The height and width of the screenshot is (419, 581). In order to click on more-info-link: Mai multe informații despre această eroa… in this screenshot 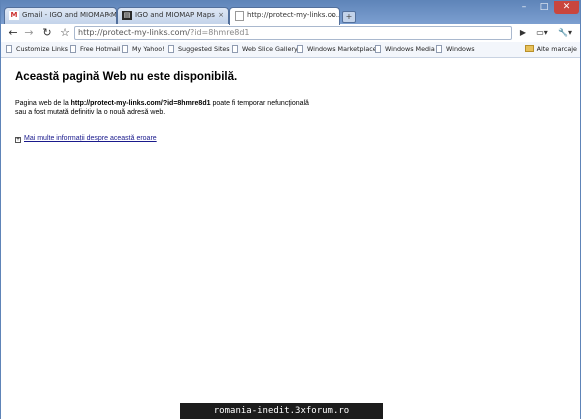, I will do `click(90, 138)`.